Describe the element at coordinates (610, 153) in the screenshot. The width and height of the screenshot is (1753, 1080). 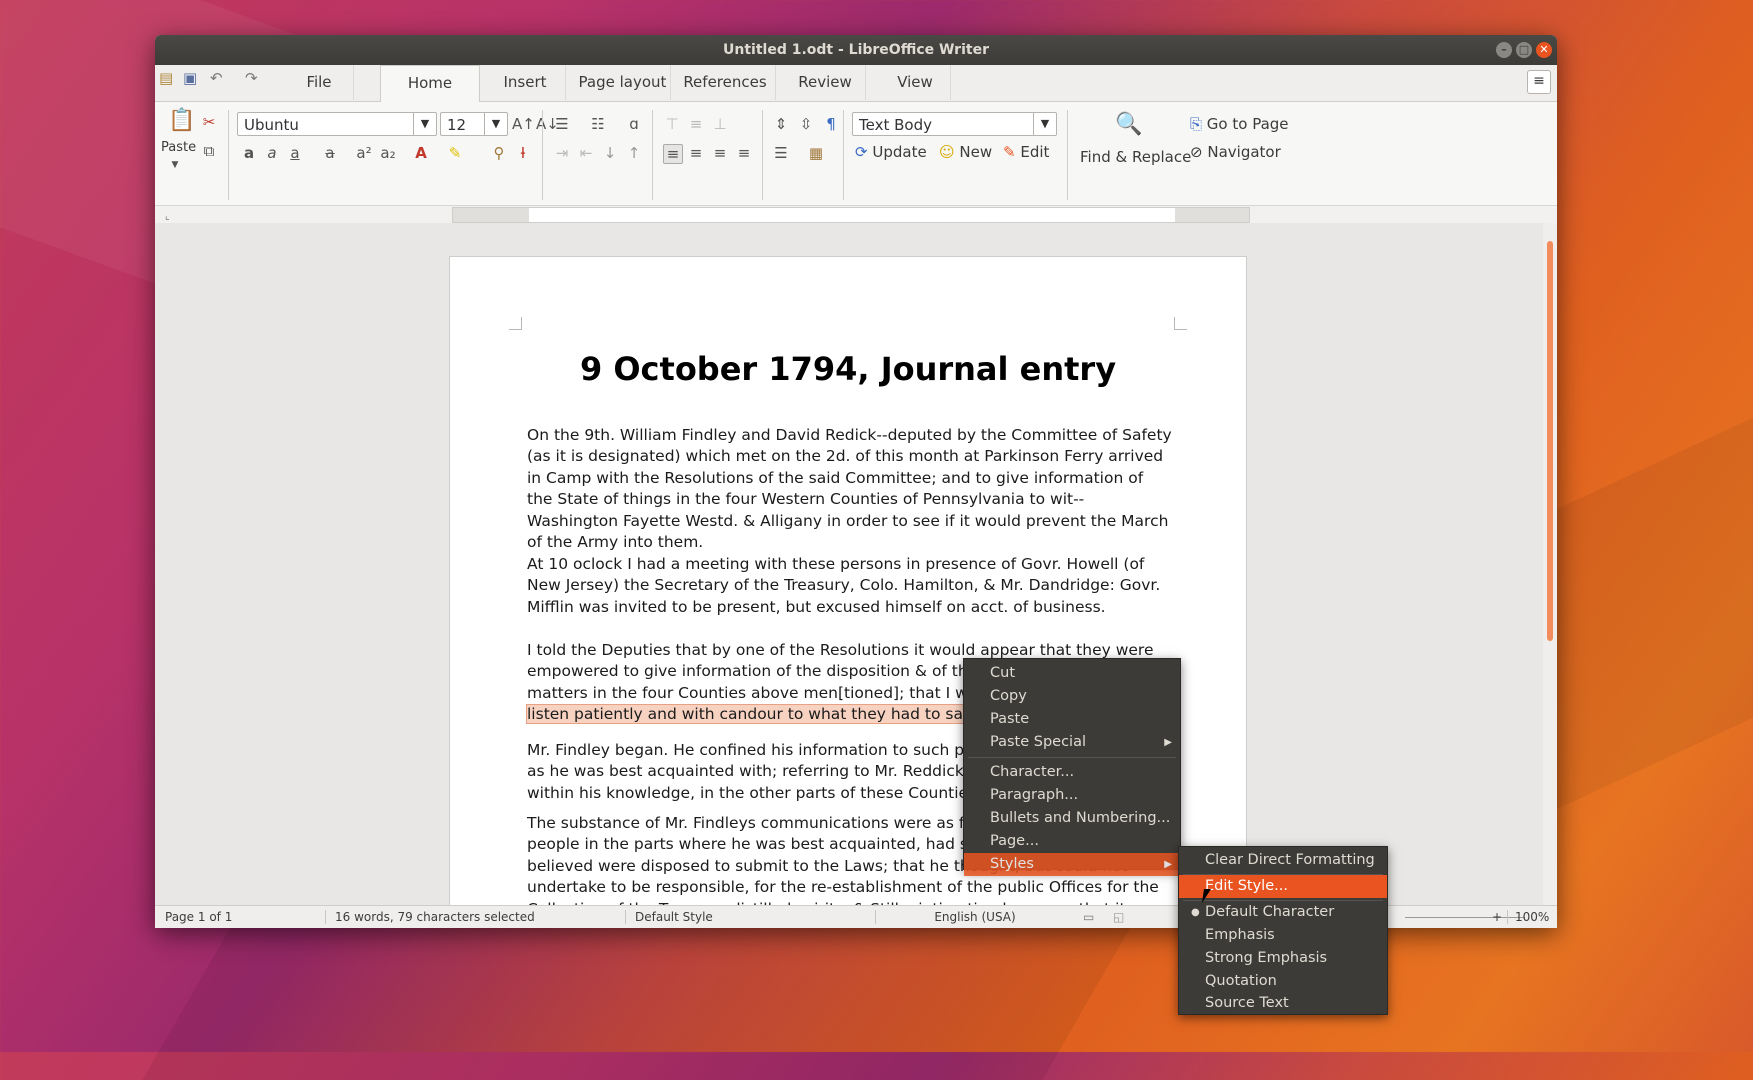
I see `move-down-icon: ↓` at that location.